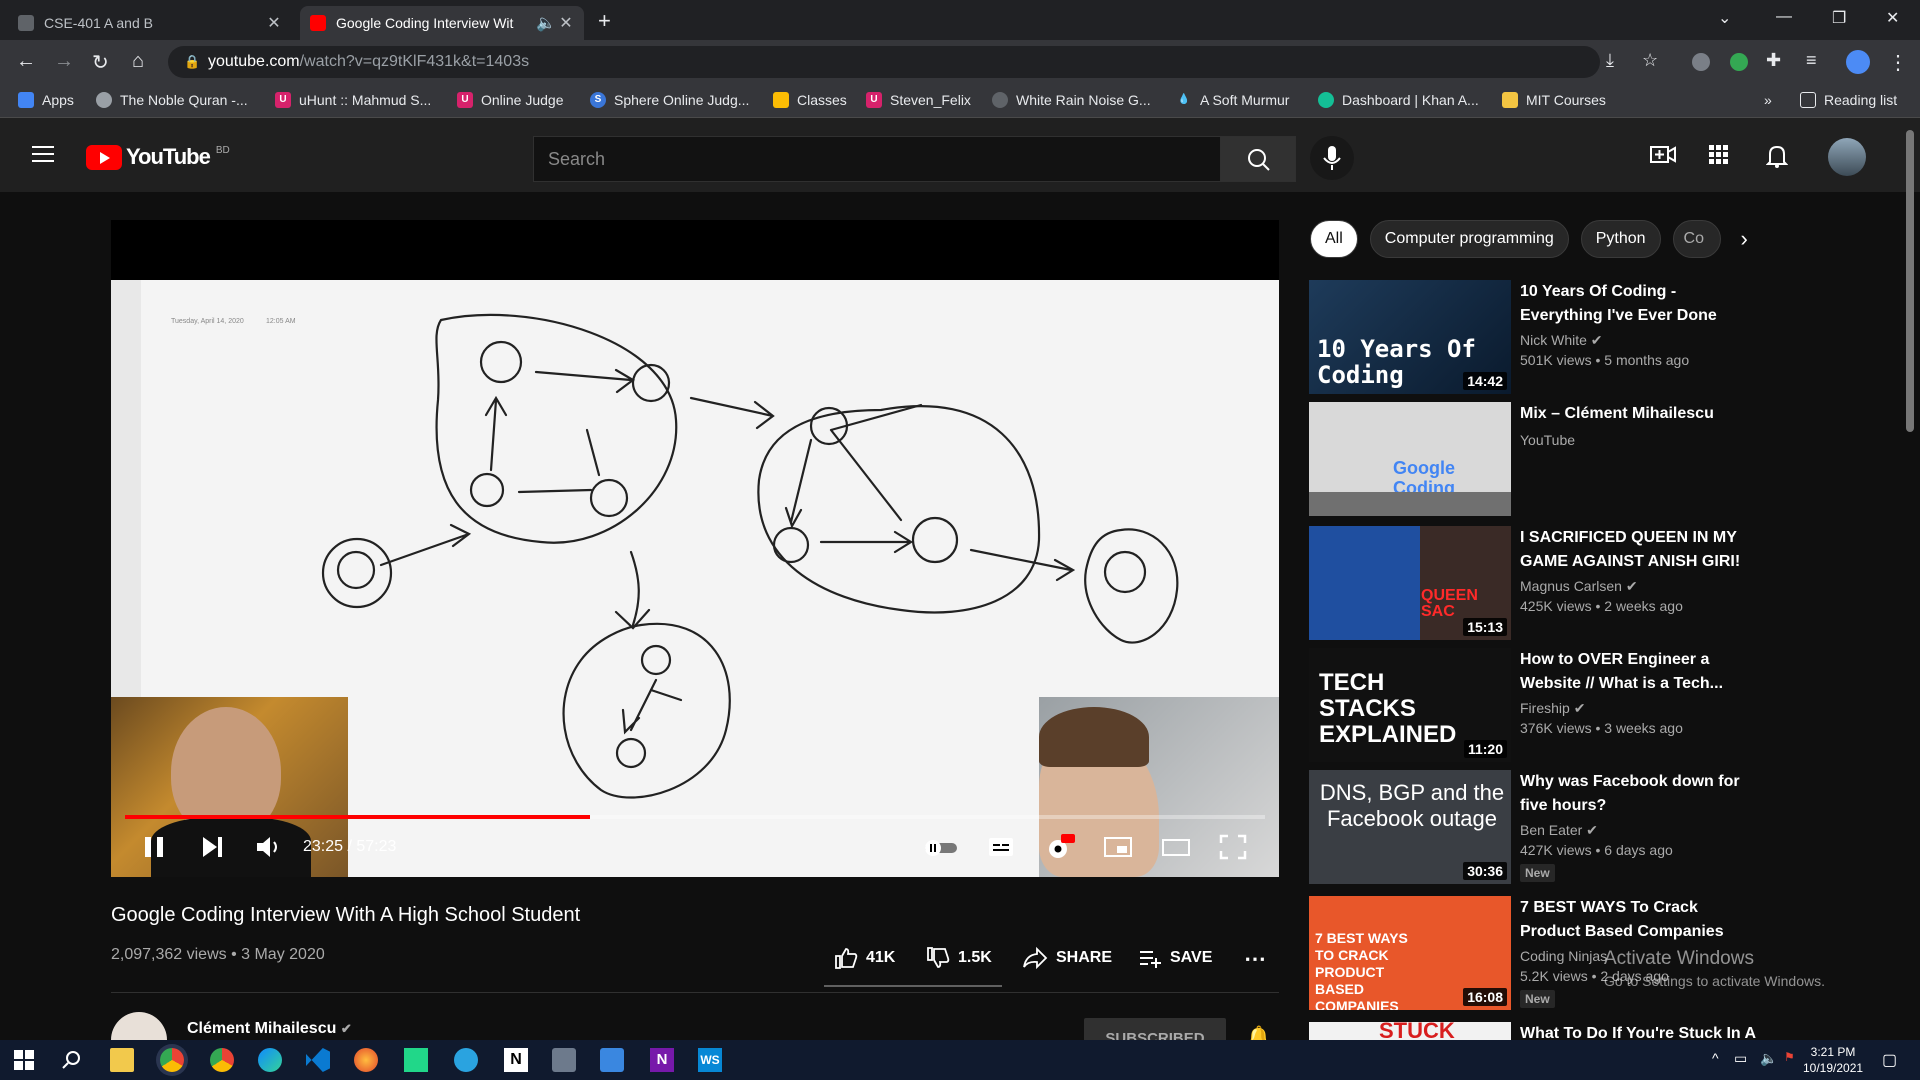  Describe the element at coordinates (1233, 847) in the screenshot. I see `fullscreen-icon` at that location.